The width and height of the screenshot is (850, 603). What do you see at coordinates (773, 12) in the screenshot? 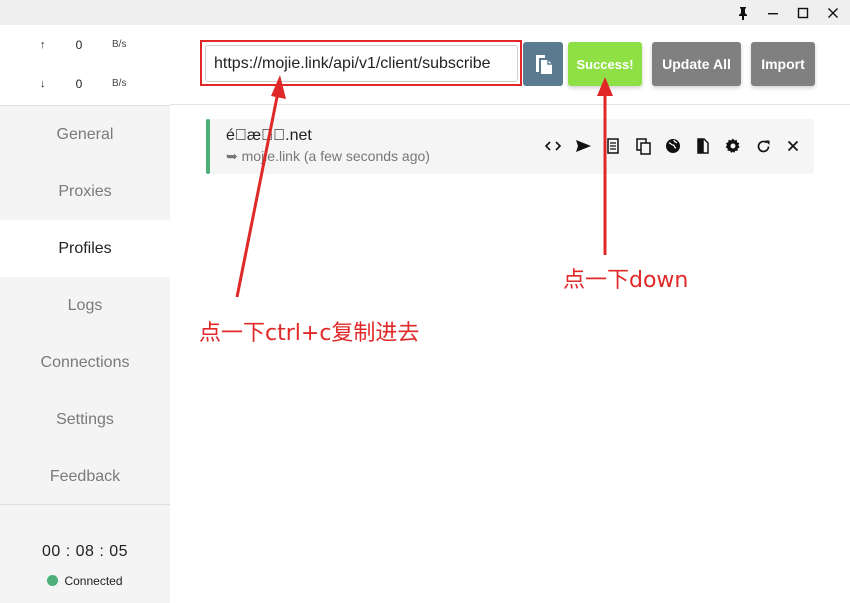
I see `minimize-icon` at bounding box center [773, 12].